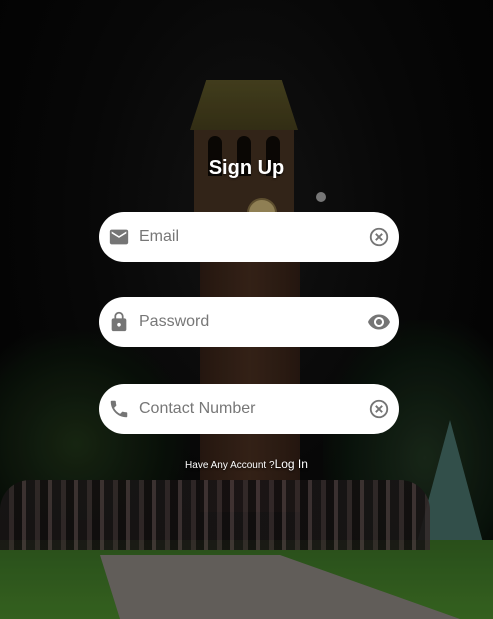 This screenshot has width=493, height=619. Describe the element at coordinates (379, 322) in the screenshot. I see `eye-icon` at that location.